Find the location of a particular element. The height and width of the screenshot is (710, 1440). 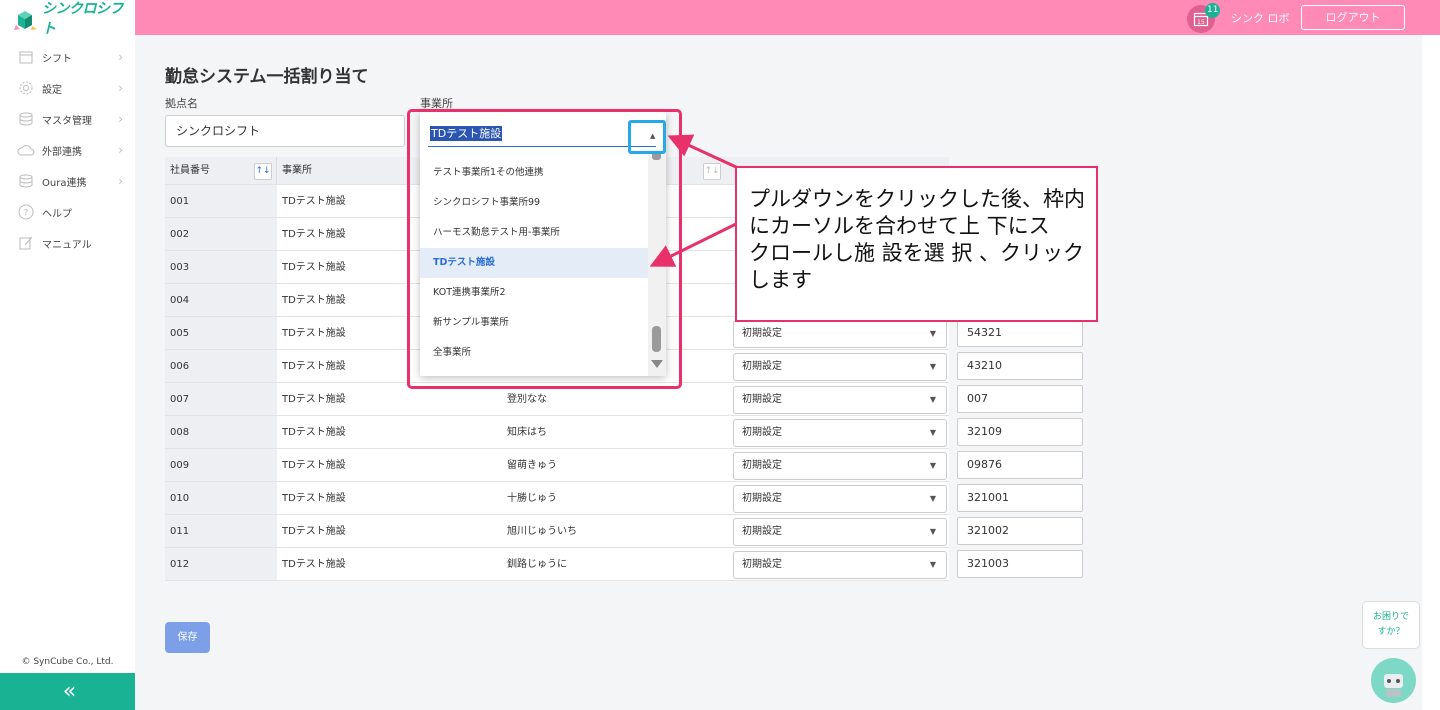

table-cell-name: 十勝じゅう is located at coordinates (614, 498).